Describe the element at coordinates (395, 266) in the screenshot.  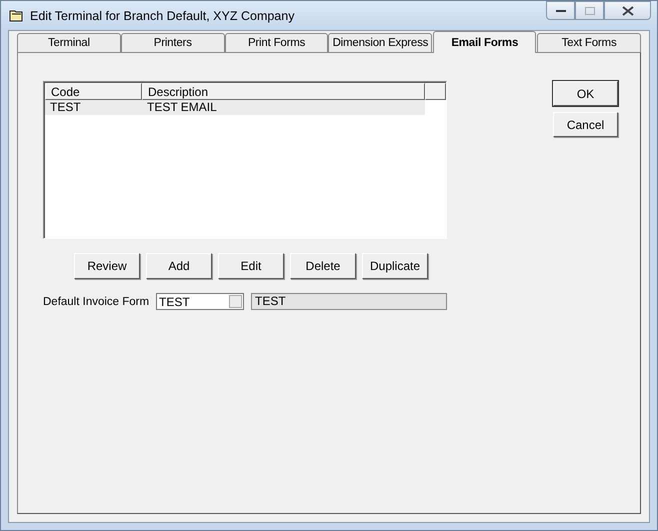
I see `list-button: Duplicate` at that location.